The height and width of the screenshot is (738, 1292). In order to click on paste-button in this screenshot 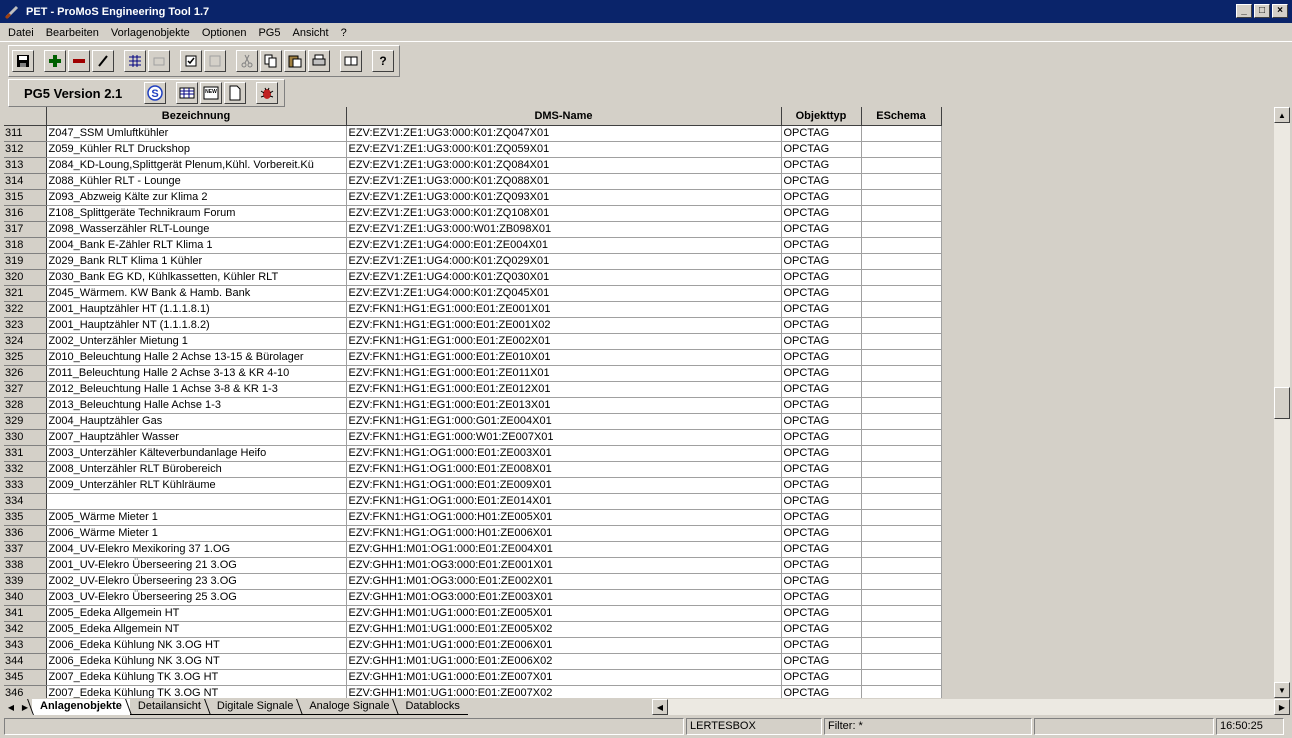, I will do `click(295, 61)`.